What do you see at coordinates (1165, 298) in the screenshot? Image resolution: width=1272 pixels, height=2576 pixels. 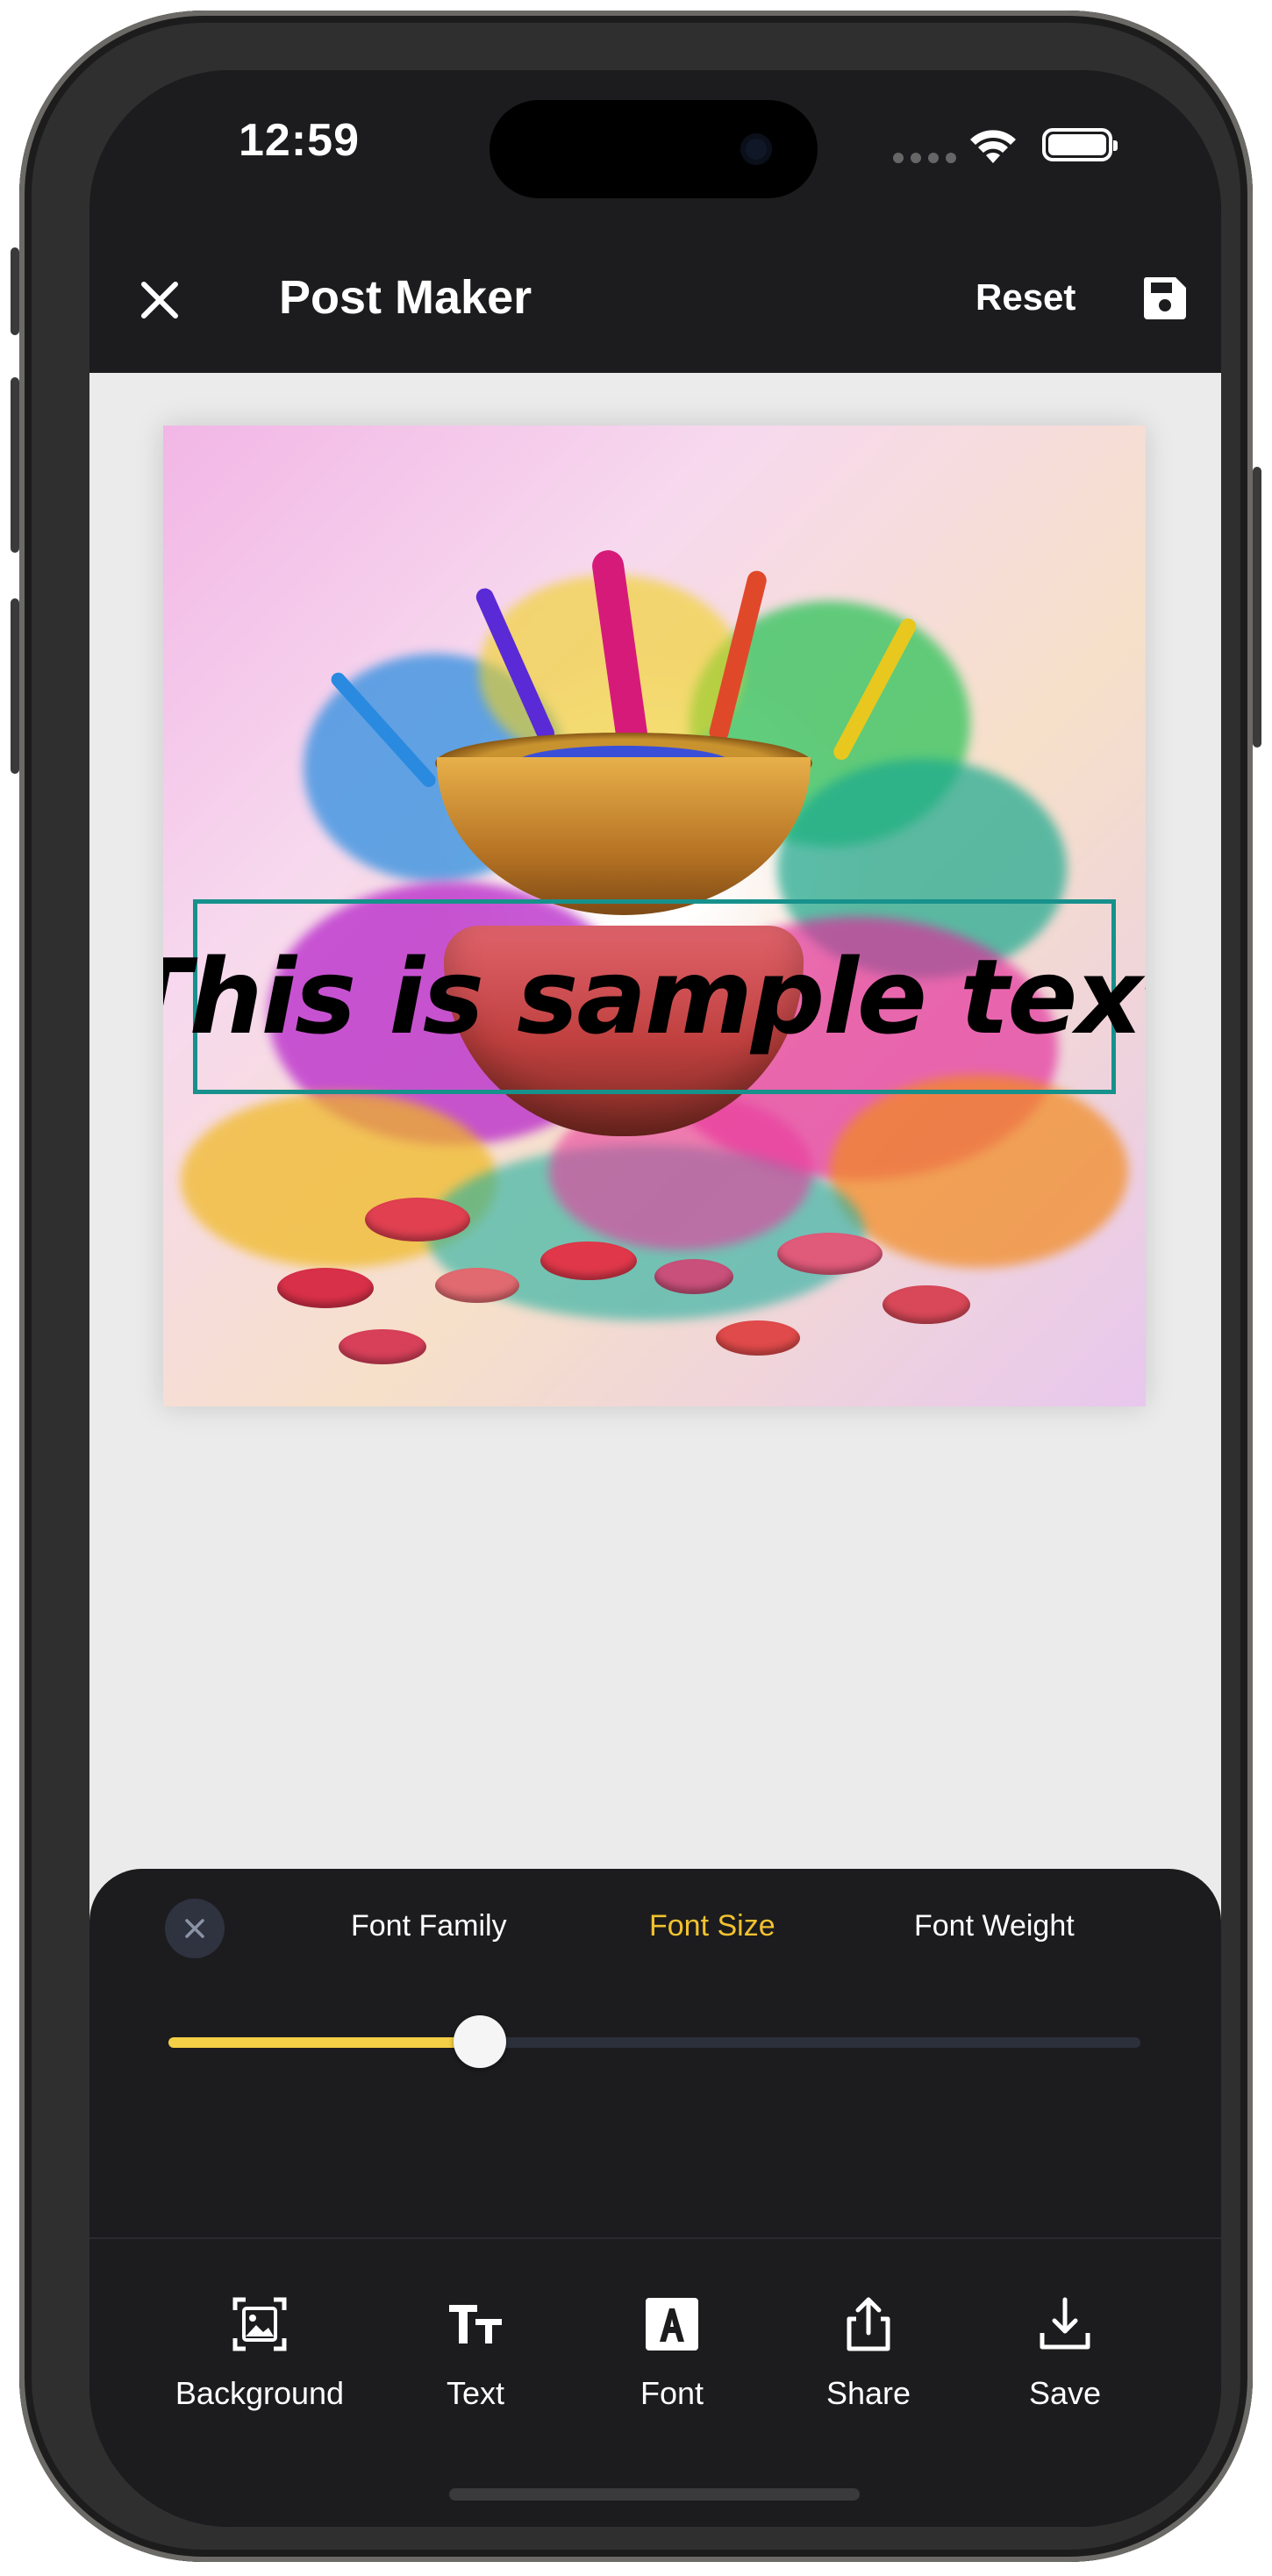 I see `floppy-disk-icon` at bounding box center [1165, 298].